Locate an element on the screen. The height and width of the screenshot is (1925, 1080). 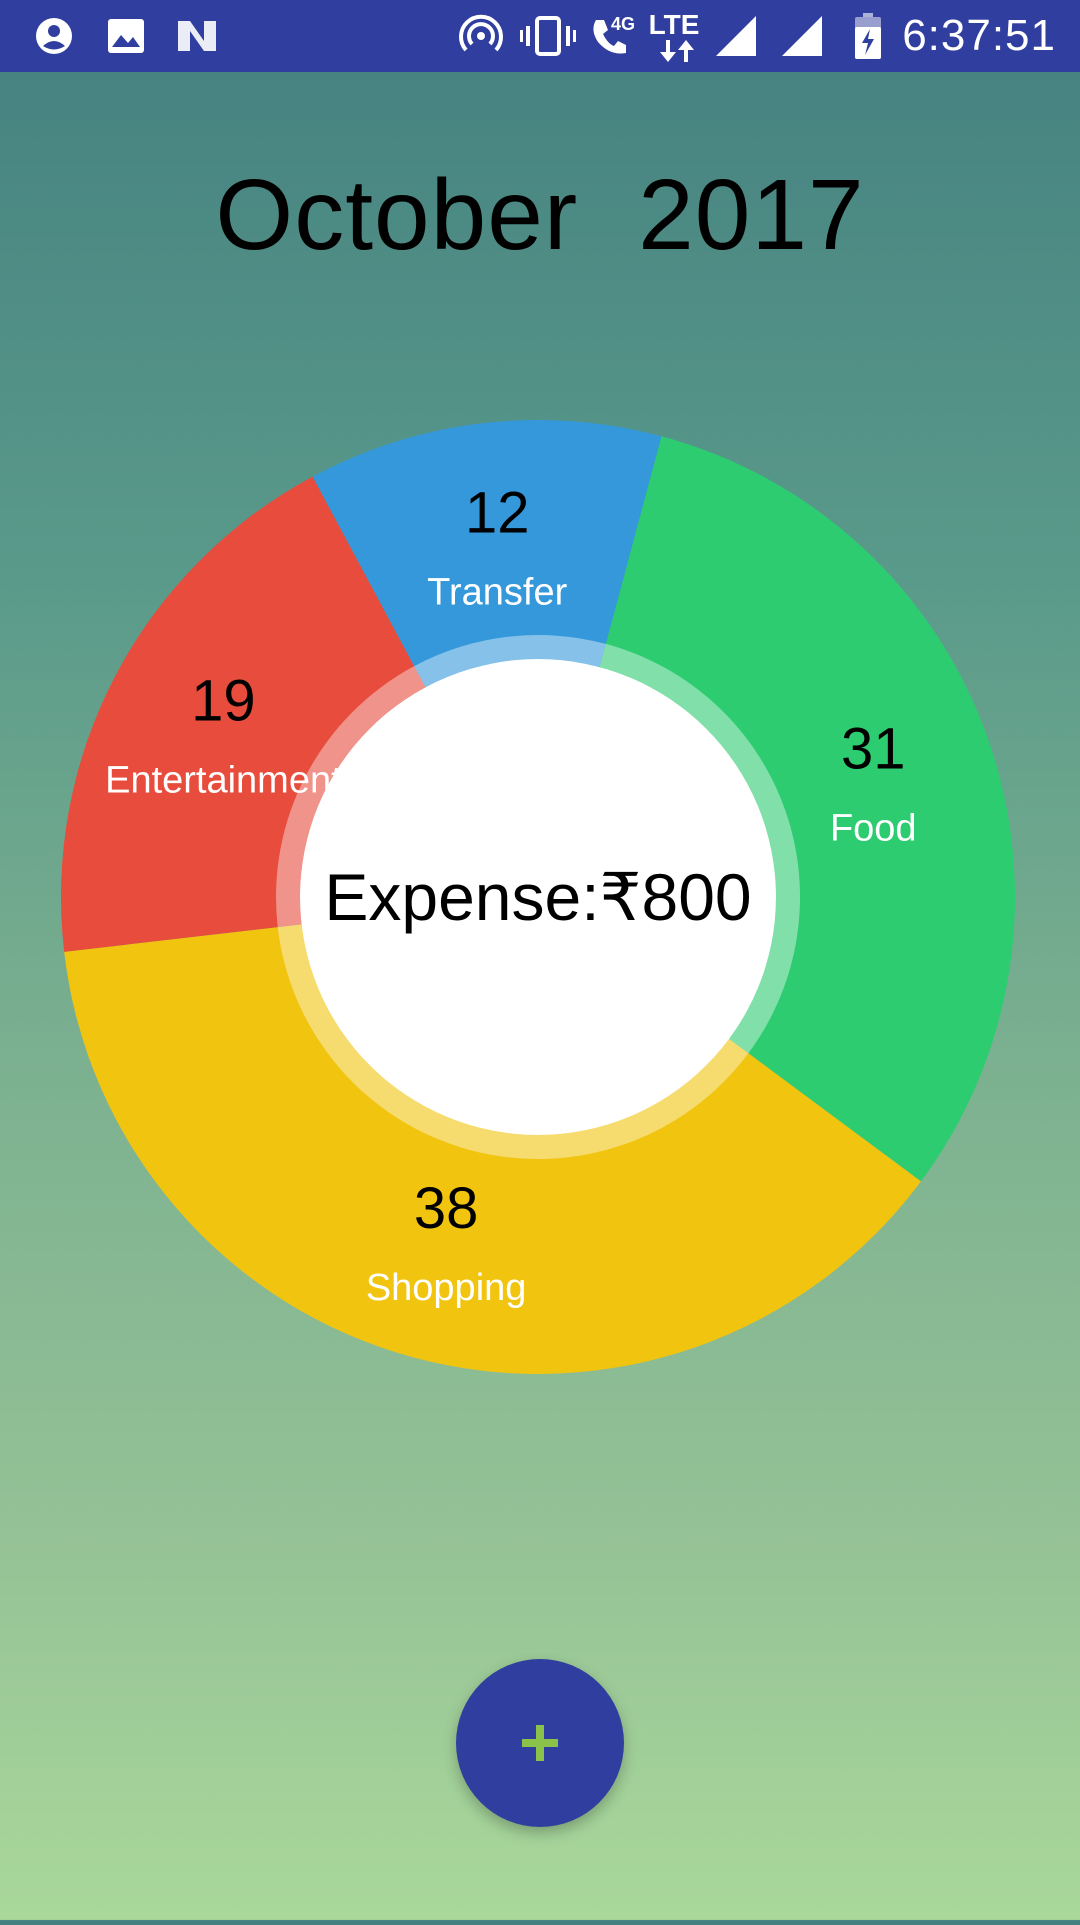
add-expense-button is located at coordinates (540, 1743).